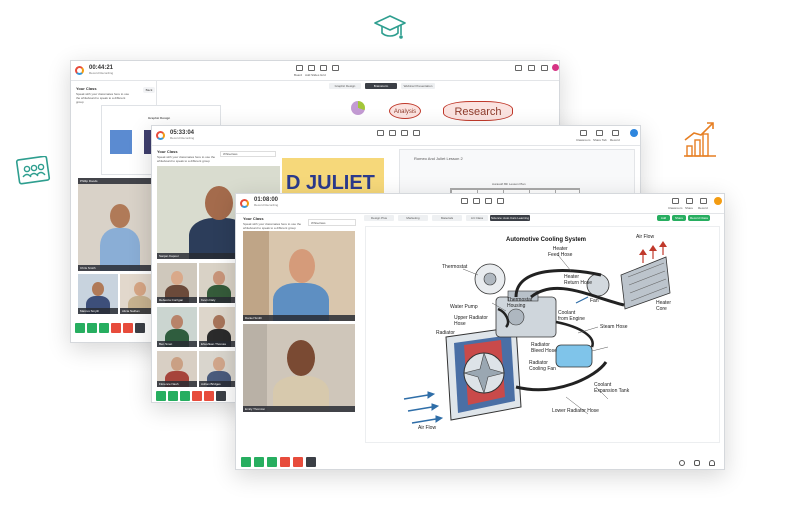  I want to click on label-radiator-bleed: Radiator Bleed Hose, so click(544, 348).